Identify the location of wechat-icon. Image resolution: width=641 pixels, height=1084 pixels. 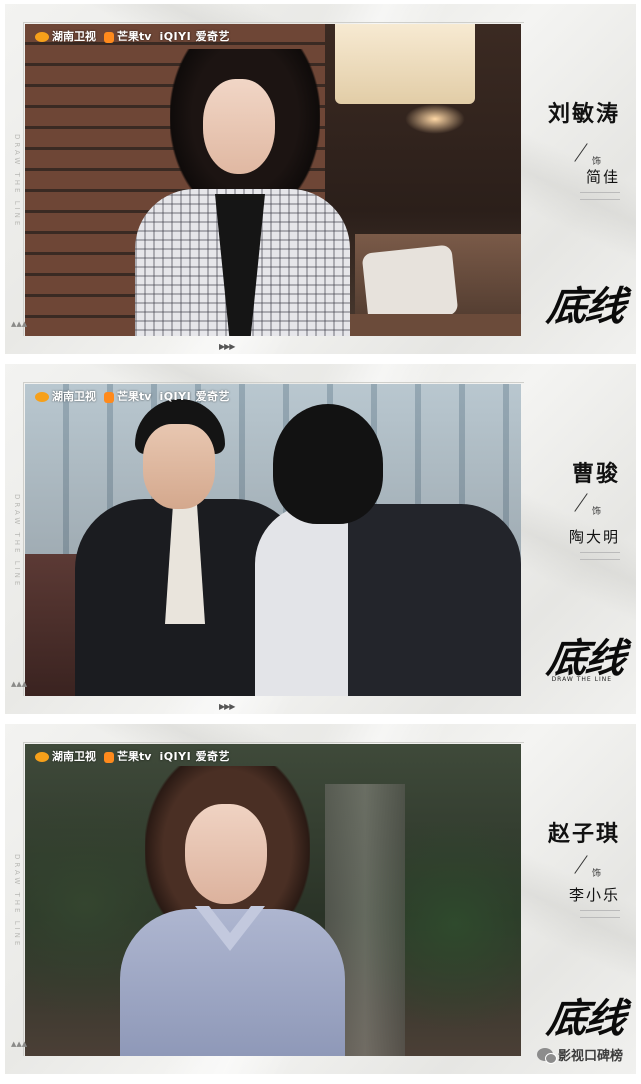
(546, 1056).